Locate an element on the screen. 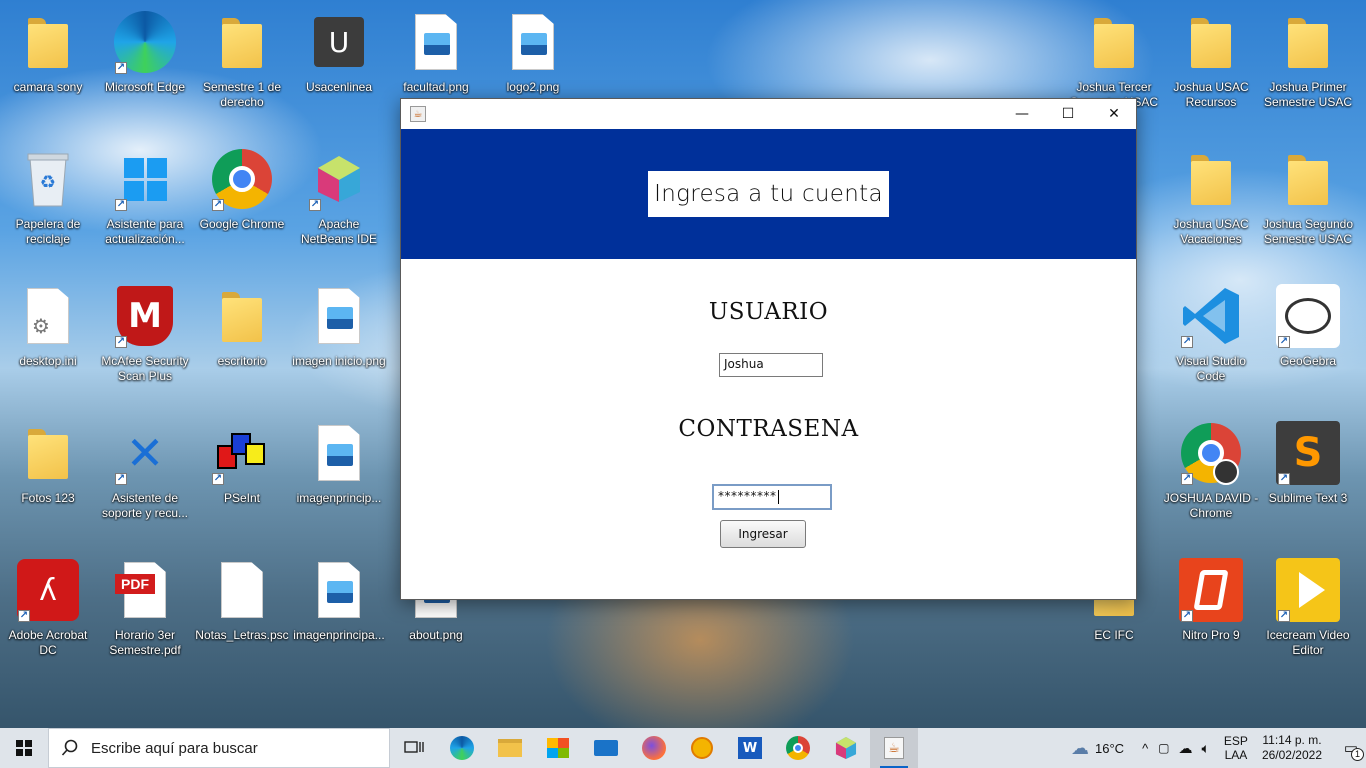  taskbar-fruit-app is located at coordinates (702, 748).